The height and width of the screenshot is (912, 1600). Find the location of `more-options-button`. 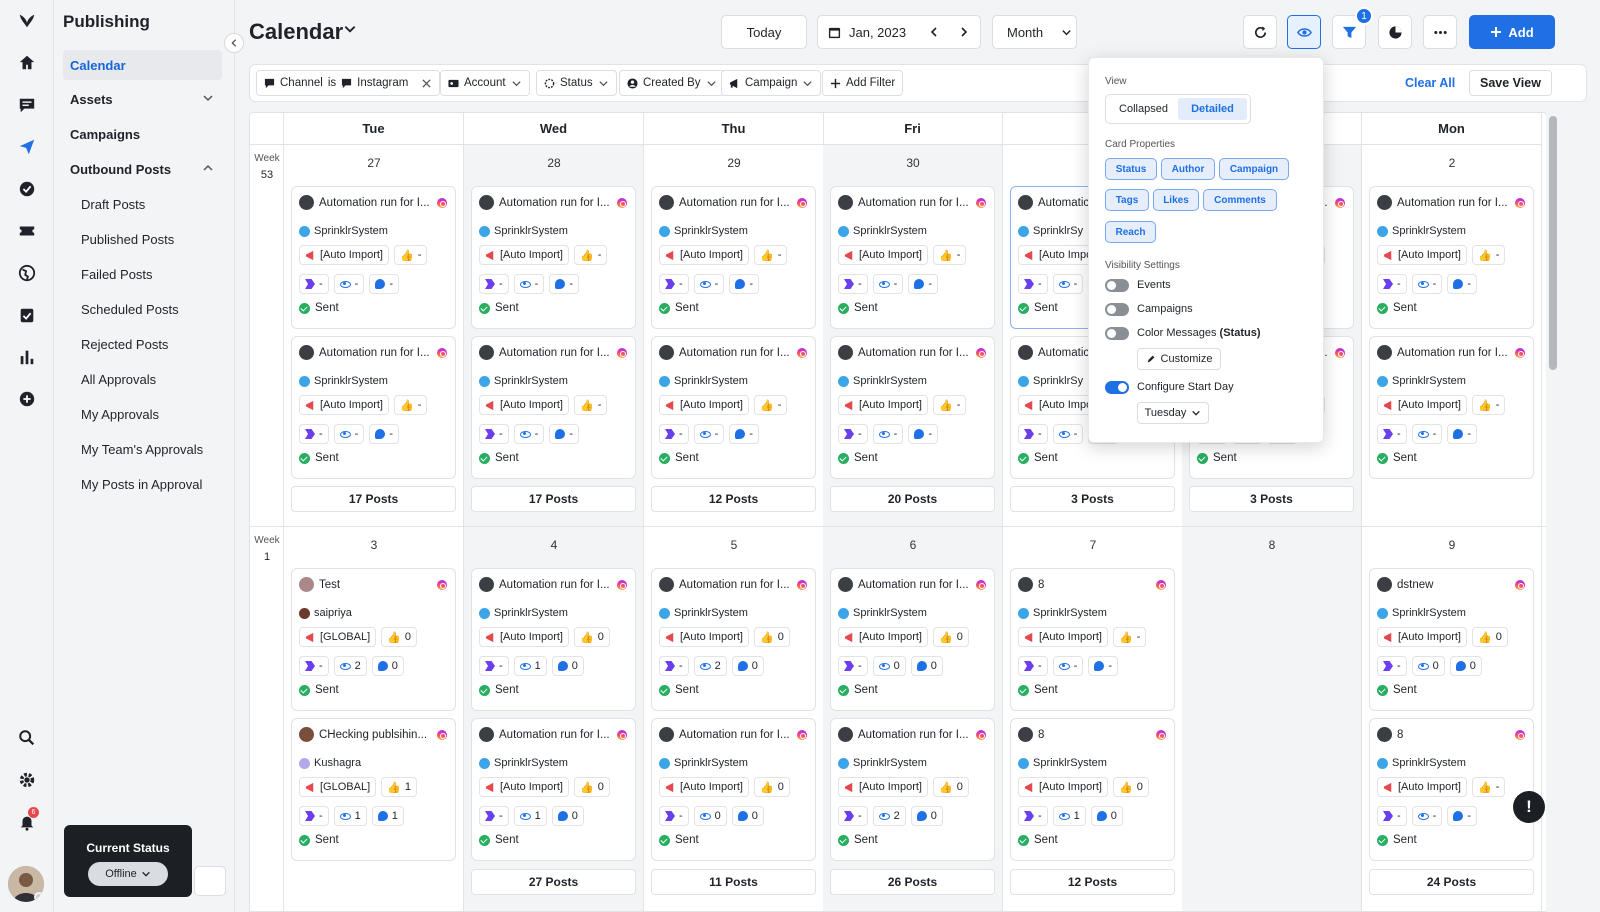

more-options-button is located at coordinates (1440, 32).